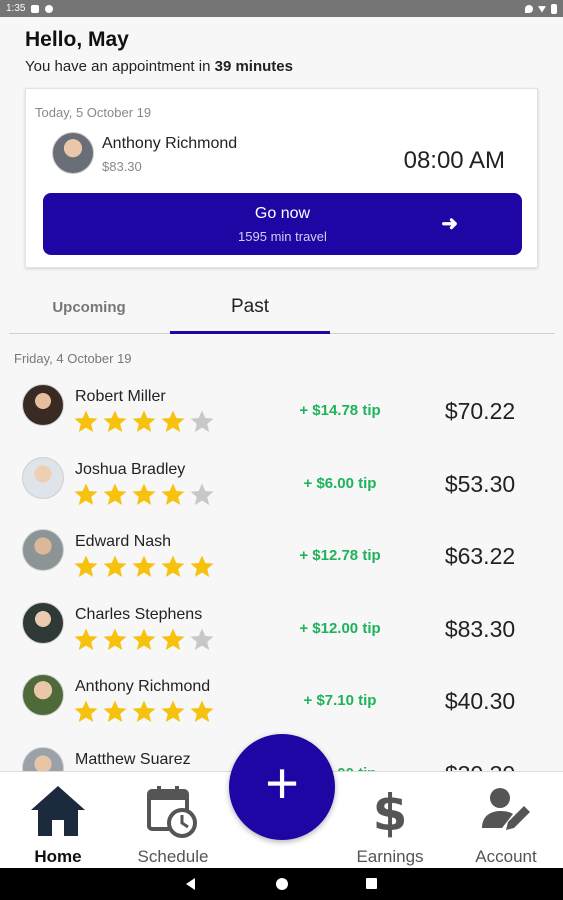  I want to click on add-appointment-button: +, so click(282, 787).